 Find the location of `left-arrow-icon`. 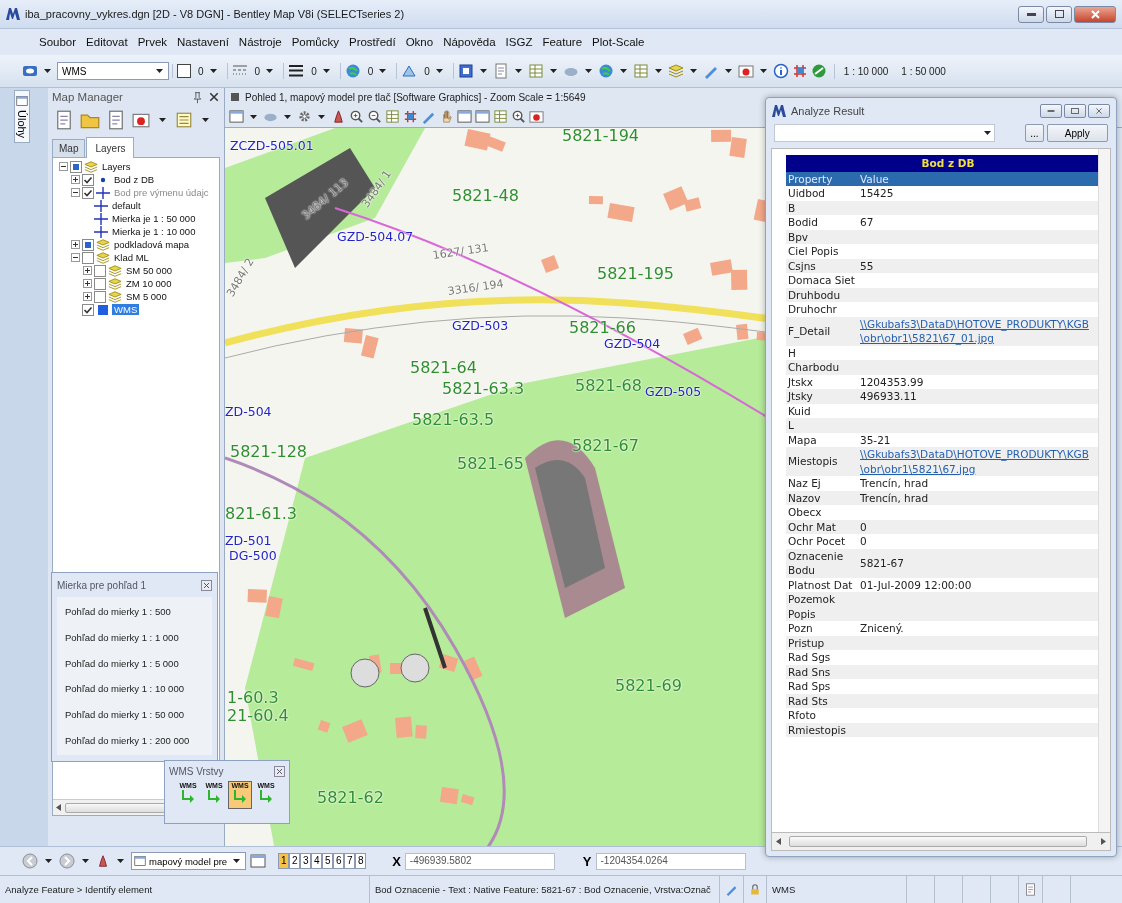

left-arrow-icon is located at coordinates (778, 841).